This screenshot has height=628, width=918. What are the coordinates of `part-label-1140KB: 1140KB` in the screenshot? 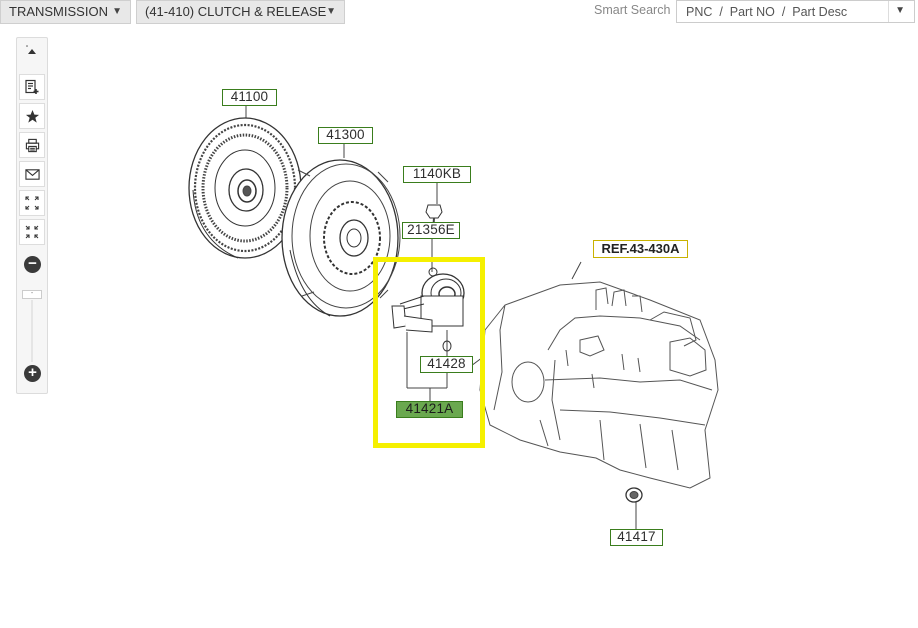 It's located at (437, 174).